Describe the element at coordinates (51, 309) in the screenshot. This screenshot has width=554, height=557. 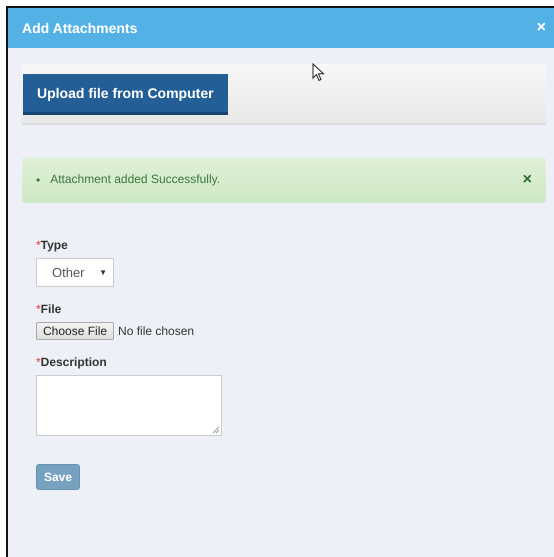
I see `field-label: File` at that location.